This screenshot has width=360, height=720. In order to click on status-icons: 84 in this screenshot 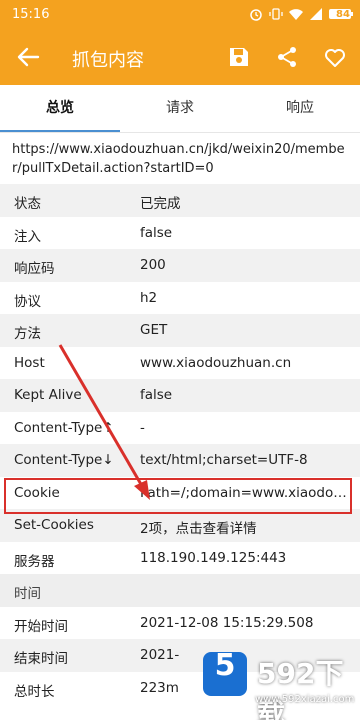, I will do `click(301, 14)`.